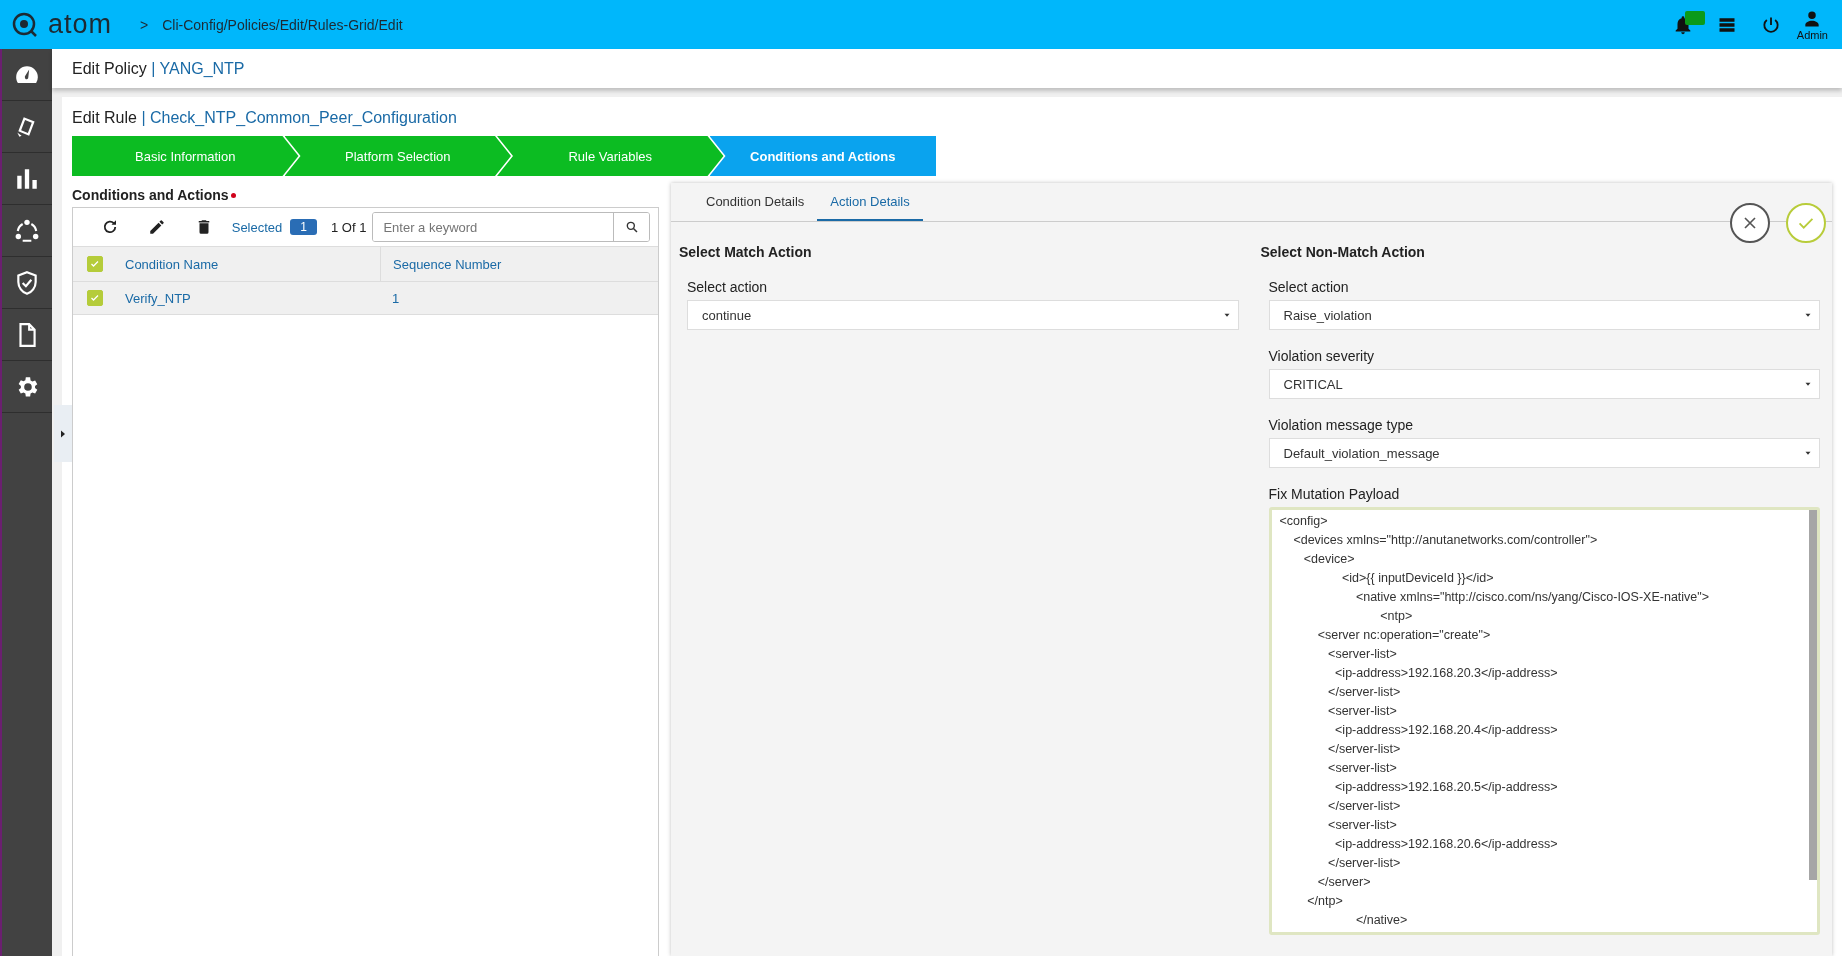  What do you see at coordinates (265, 118) in the screenshot?
I see `rule-title: Edit Rule | Check_NTP_Common_Peer_Configuration` at bounding box center [265, 118].